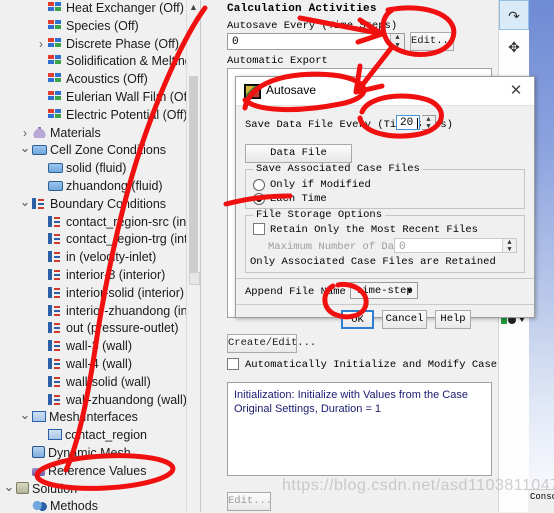 The height and width of the screenshot is (513, 554). I want to click on pan-view-icon: ✥, so click(514, 47).